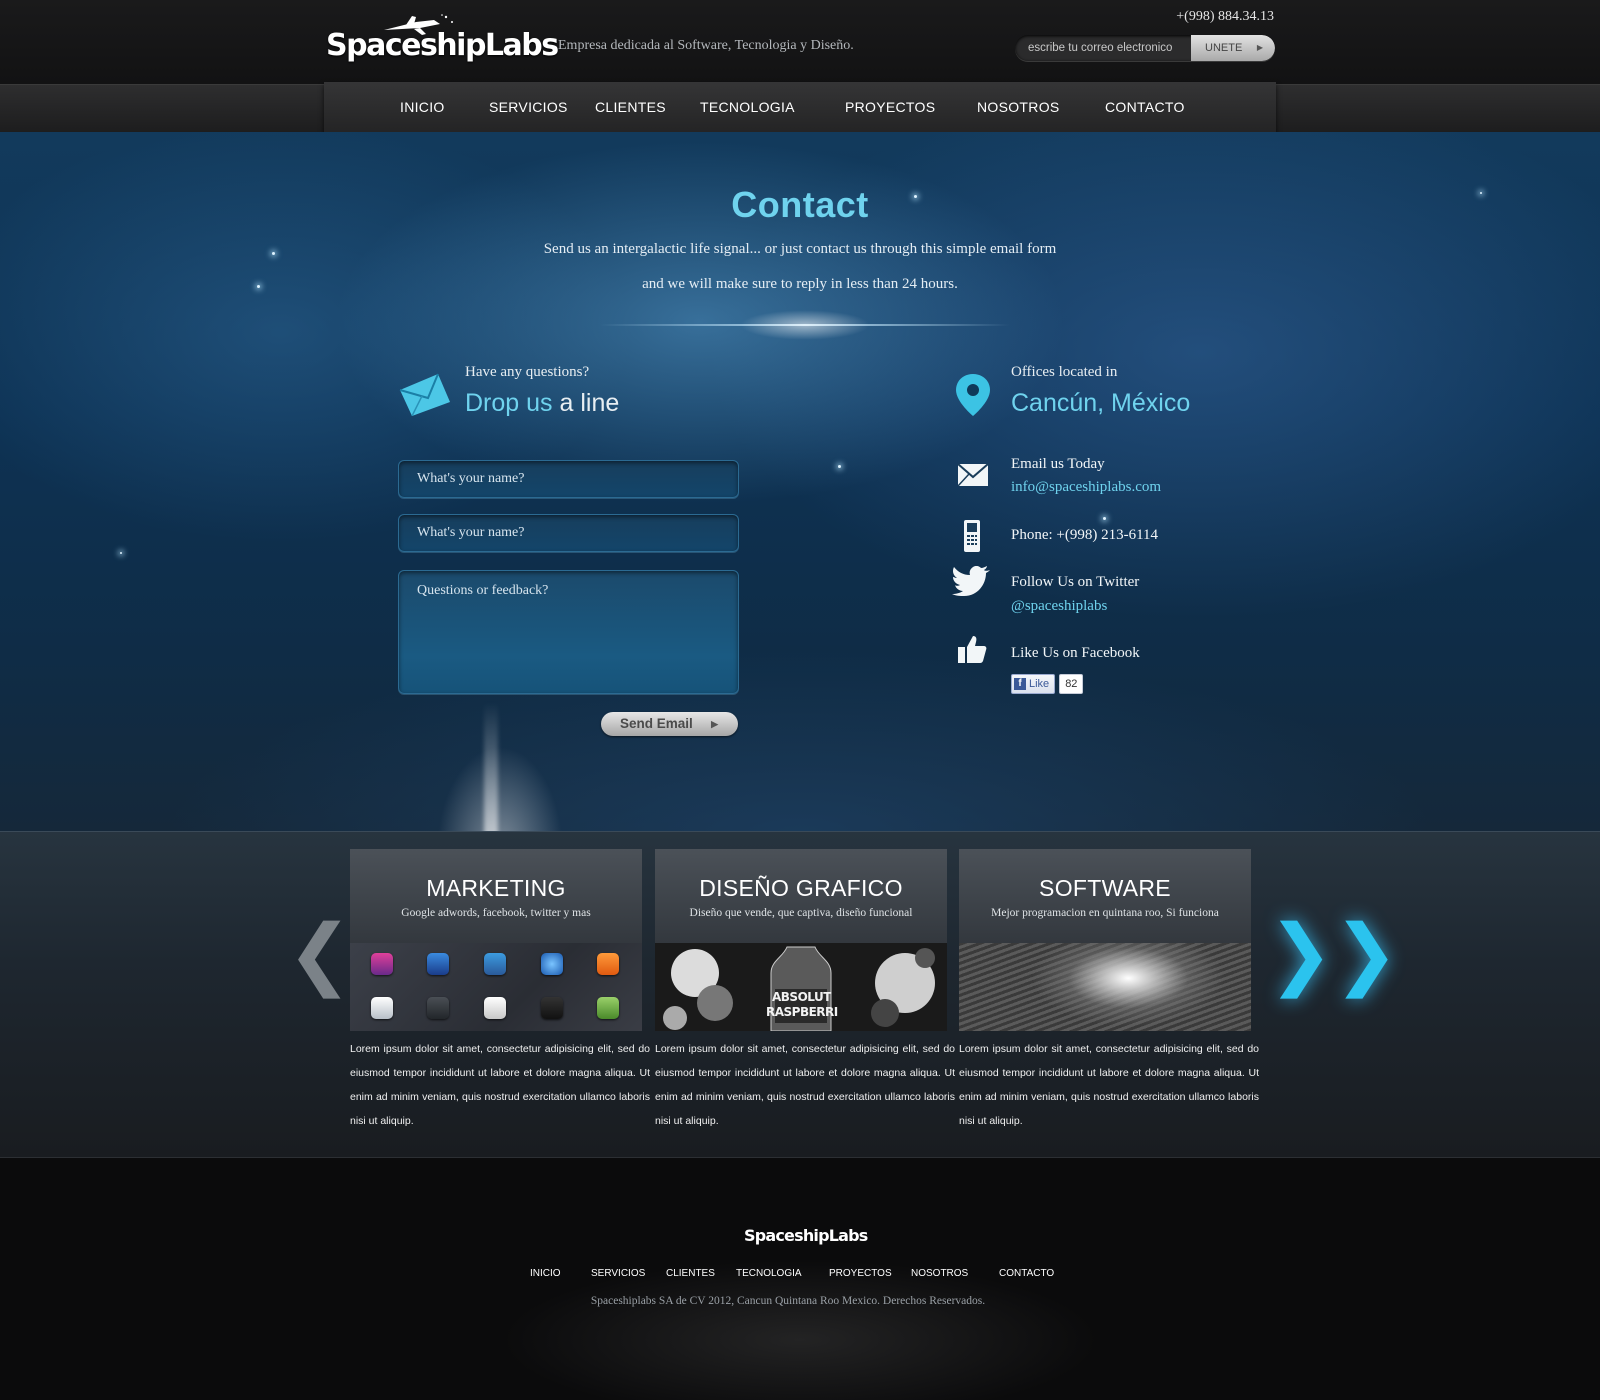 The width and height of the screenshot is (1600, 1400). Describe the element at coordinates (1225, 16) in the screenshot. I see `header-phone: +(998) 884.34.13` at that location.